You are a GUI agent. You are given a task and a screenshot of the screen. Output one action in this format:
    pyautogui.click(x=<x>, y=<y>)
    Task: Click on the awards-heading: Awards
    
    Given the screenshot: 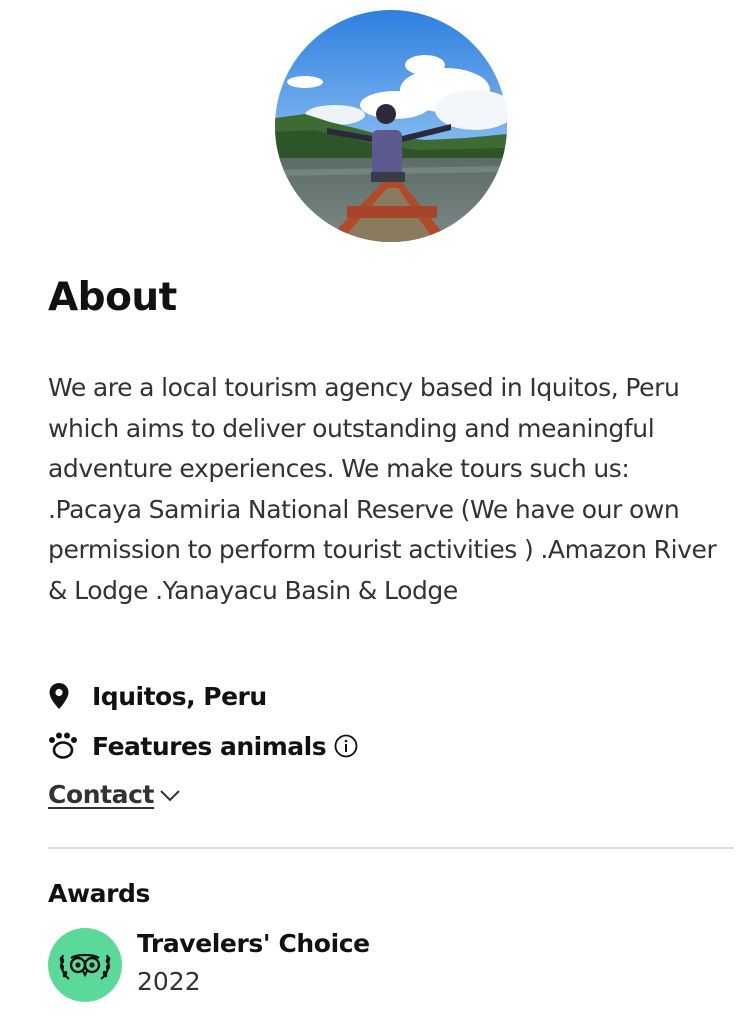 What is the action you would take?
    pyautogui.click(x=99, y=893)
    